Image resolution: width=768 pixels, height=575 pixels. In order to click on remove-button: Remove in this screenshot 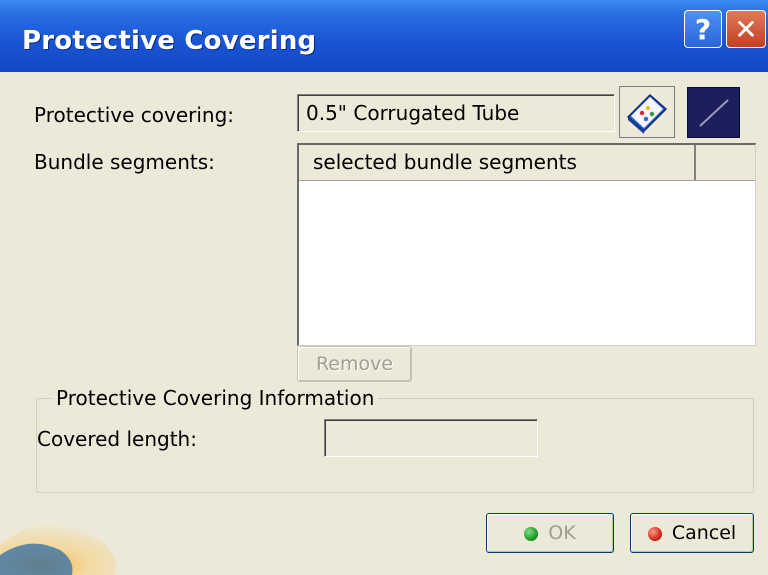, I will do `click(354, 364)`.